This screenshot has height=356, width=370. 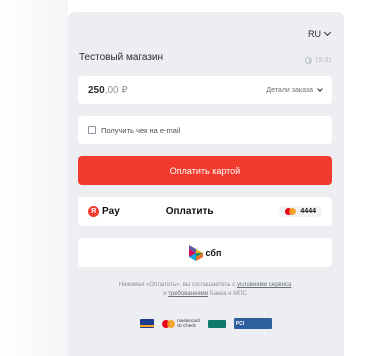 I want to click on visa-secure-icon, so click(x=147, y=323).